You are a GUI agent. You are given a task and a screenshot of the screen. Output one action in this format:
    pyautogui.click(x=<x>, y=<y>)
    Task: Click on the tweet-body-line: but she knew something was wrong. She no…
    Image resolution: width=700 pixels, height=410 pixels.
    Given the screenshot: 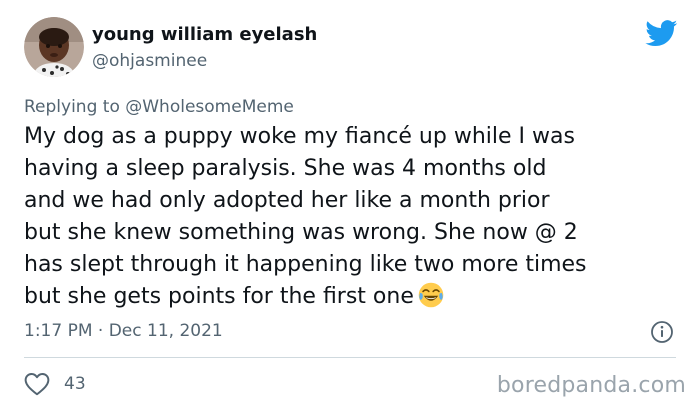 What is the action you would take?
    pyautogui.click(x=301, y=232)
    